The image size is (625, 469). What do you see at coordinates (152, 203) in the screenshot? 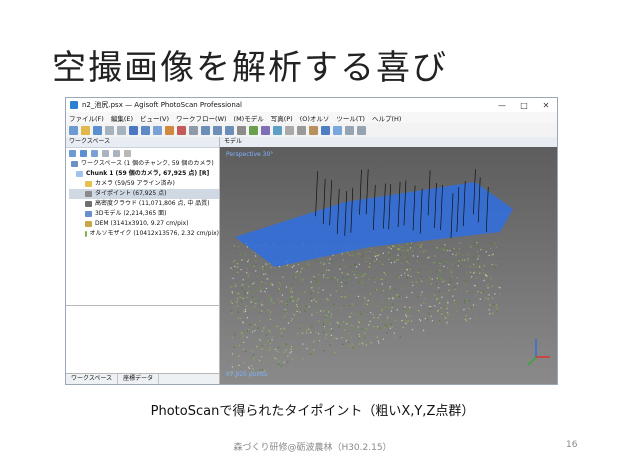
I see `tree-item-label: 高密度クラウド (11,071,806 点, 中 品質)` at bounding box center [152, 203].